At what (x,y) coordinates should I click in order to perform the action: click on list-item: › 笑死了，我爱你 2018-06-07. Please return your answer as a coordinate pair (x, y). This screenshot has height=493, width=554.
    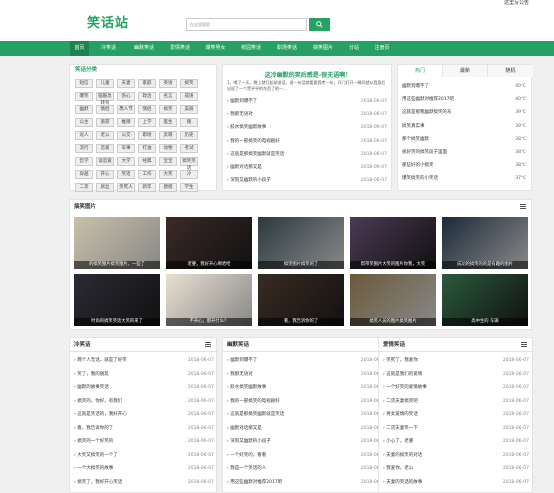
    Looking at the image, I should click on (456, 360).